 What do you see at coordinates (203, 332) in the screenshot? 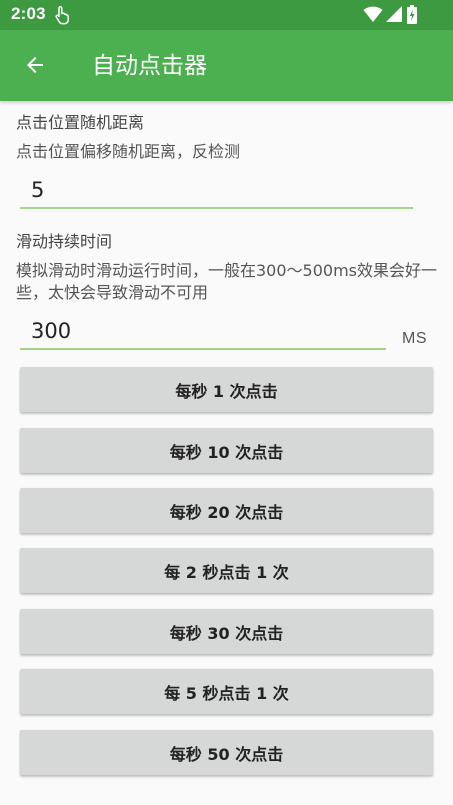
I see `swipe-duration-input` at bounding box center [203, 332].